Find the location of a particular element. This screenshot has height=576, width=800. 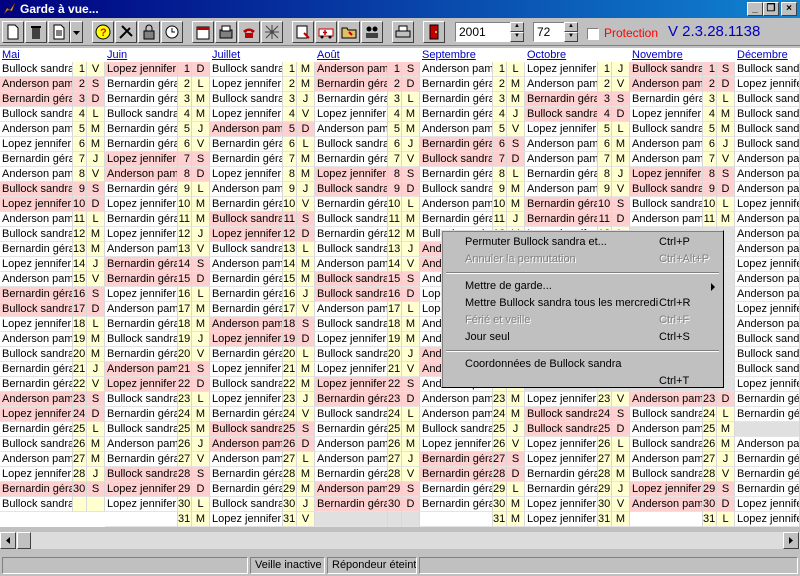

year-up-arrow-icon: ▲ is located at coordinates (517, 27).